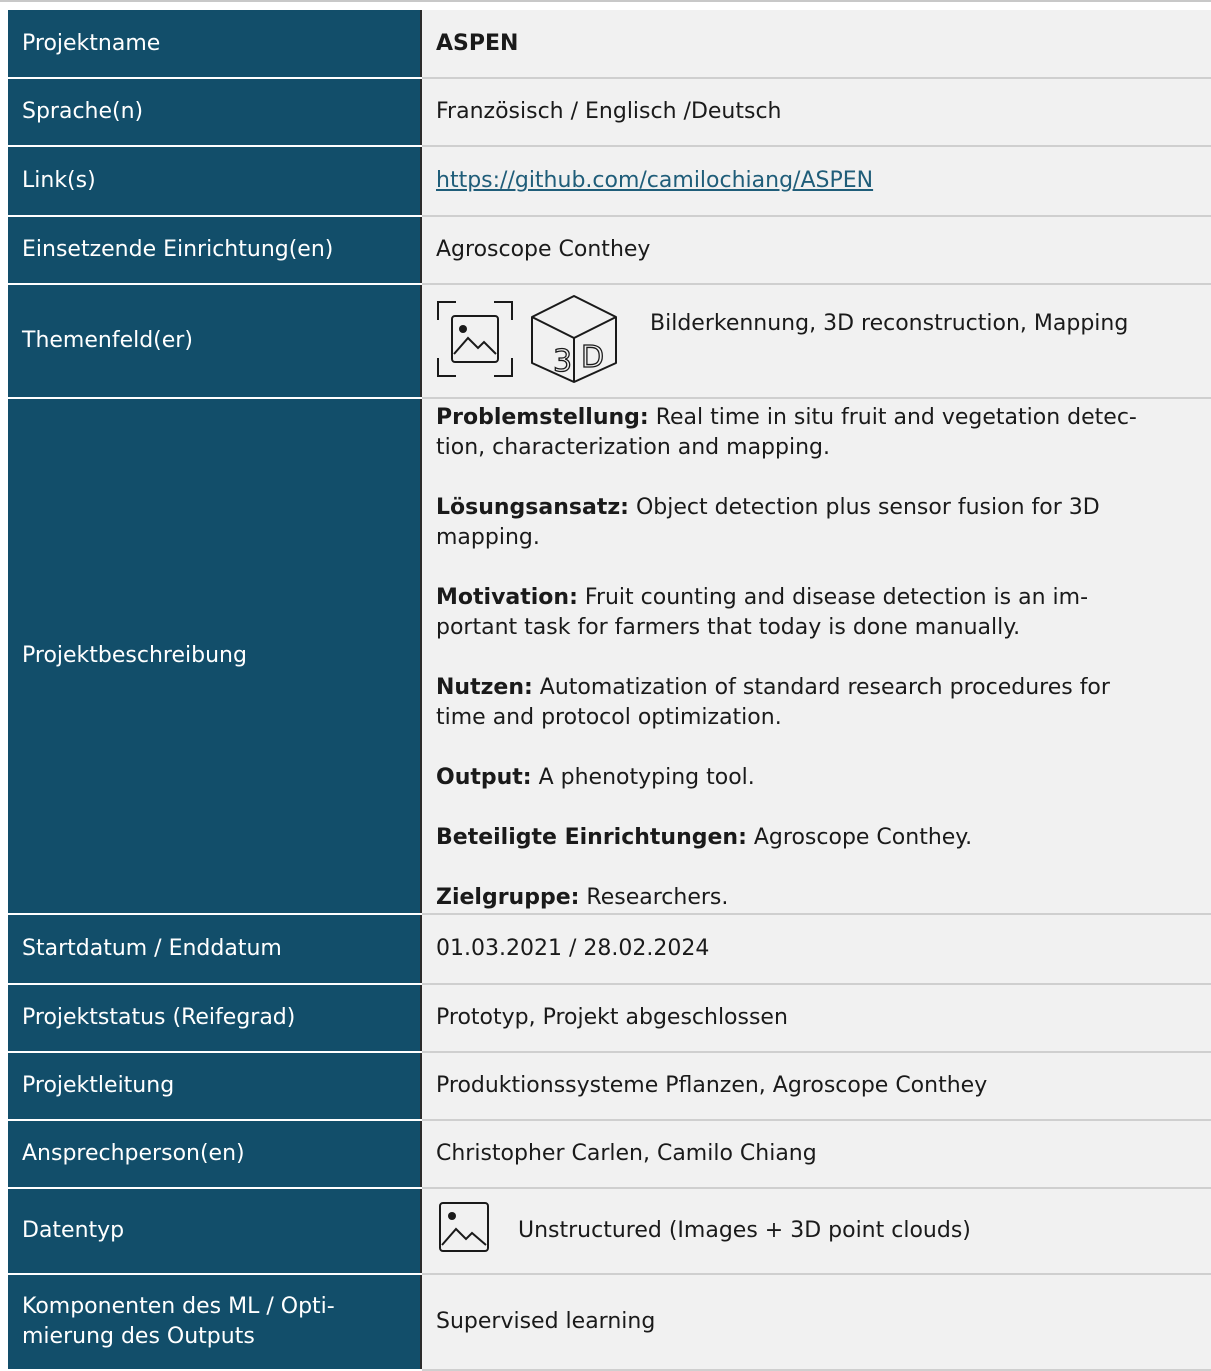  What do you see at coordinates (215, 1231) in the screenshot?
I see `row-label: Datentyp` at bounding box center [215, 1231].